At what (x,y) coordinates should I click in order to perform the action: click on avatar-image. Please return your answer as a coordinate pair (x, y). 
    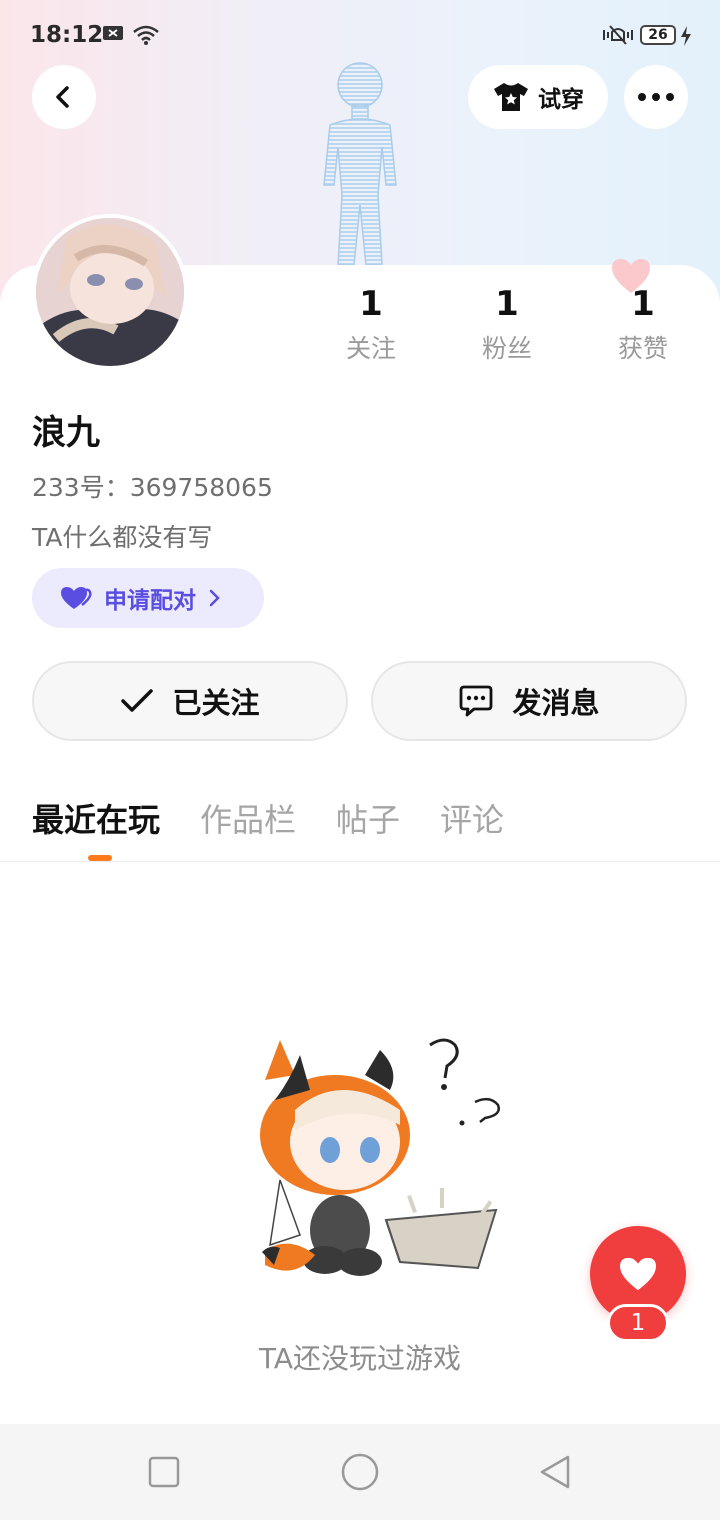
    Looking at the image, I should click on (110, 292).